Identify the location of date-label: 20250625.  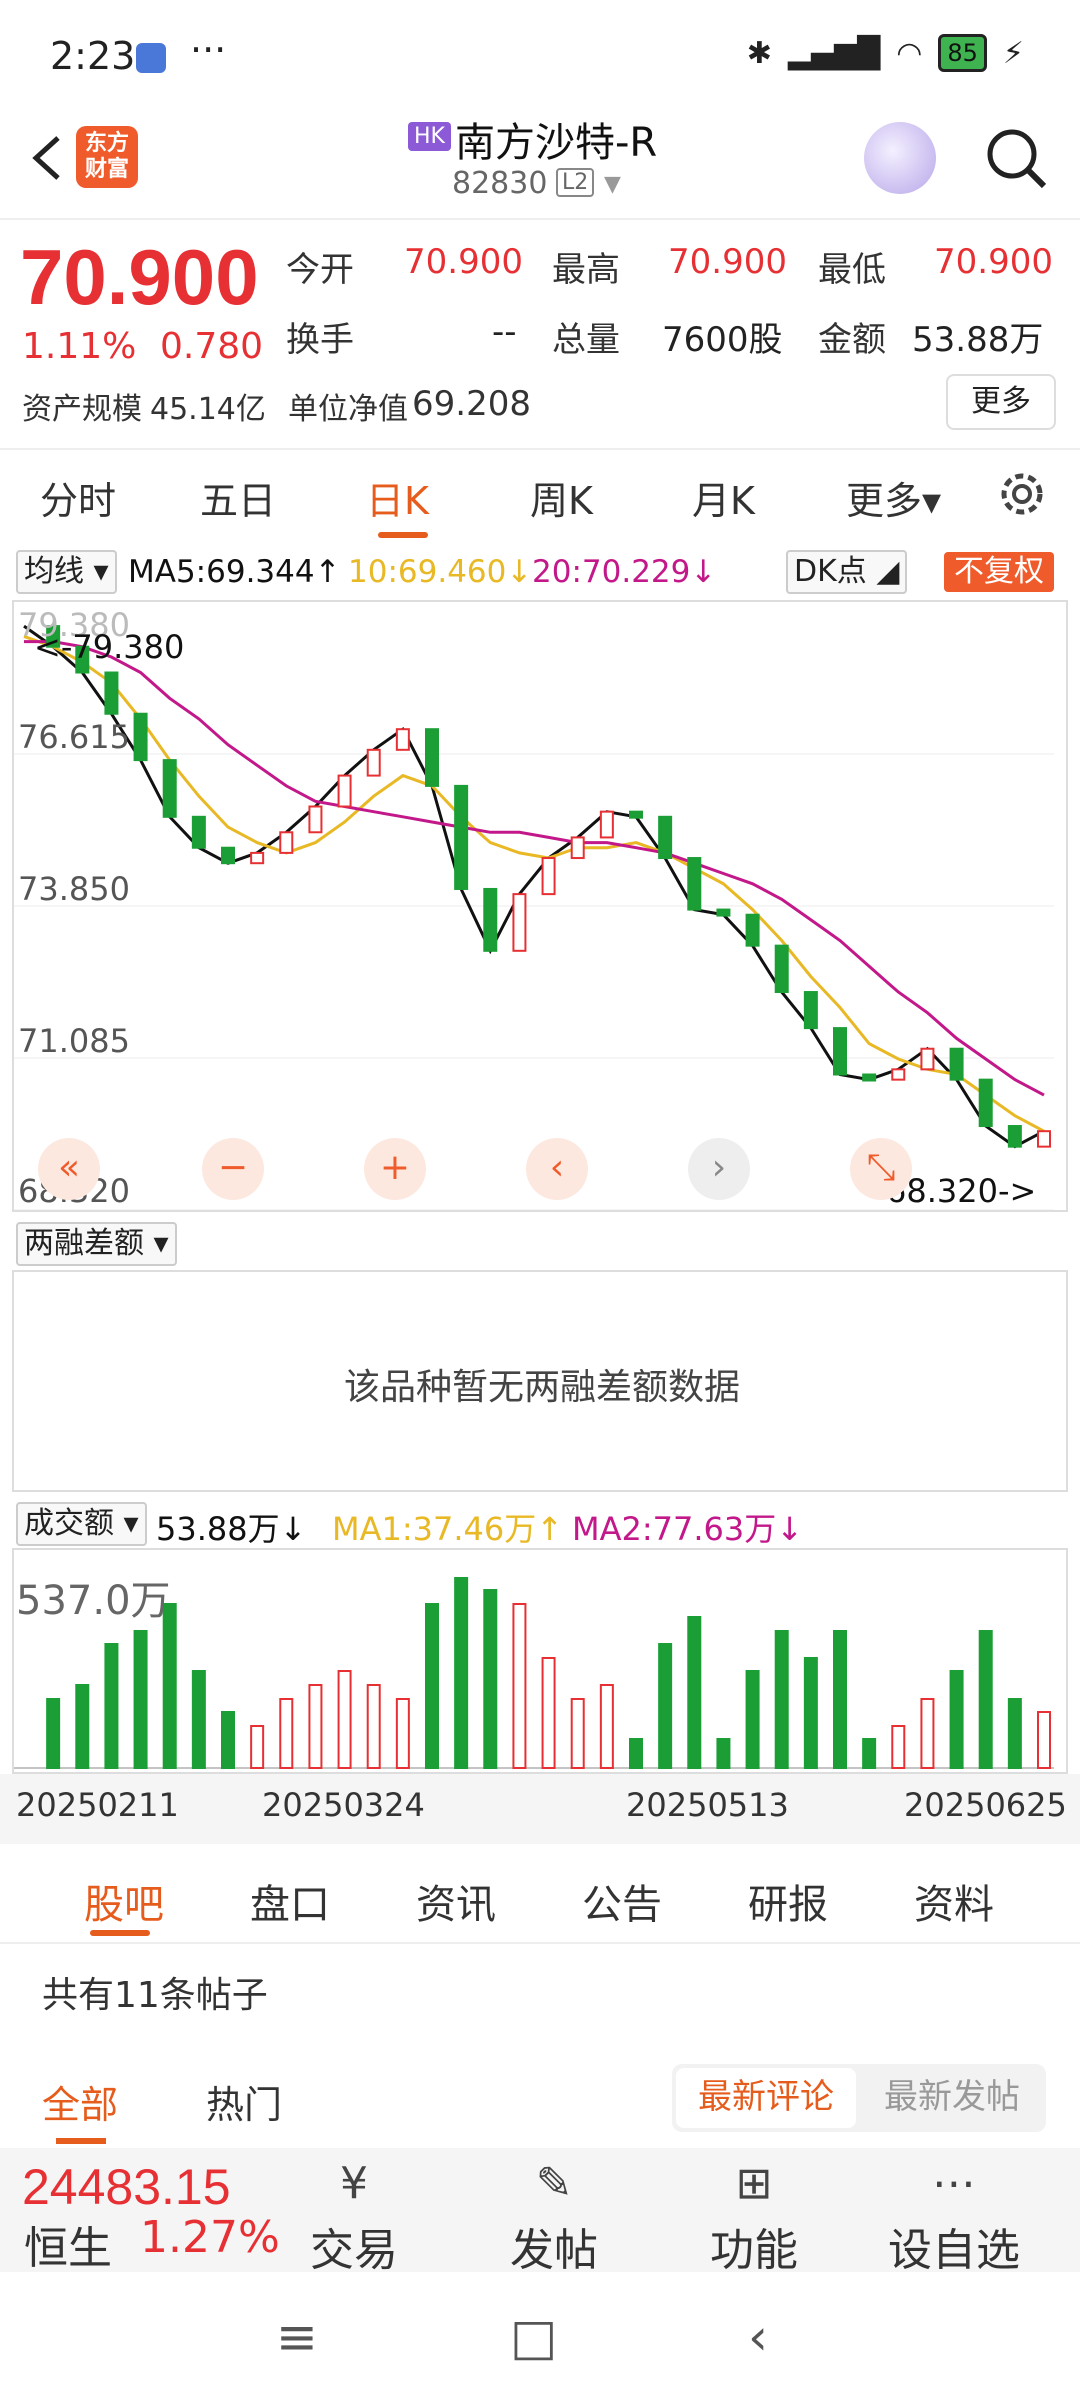
(985, 1805).